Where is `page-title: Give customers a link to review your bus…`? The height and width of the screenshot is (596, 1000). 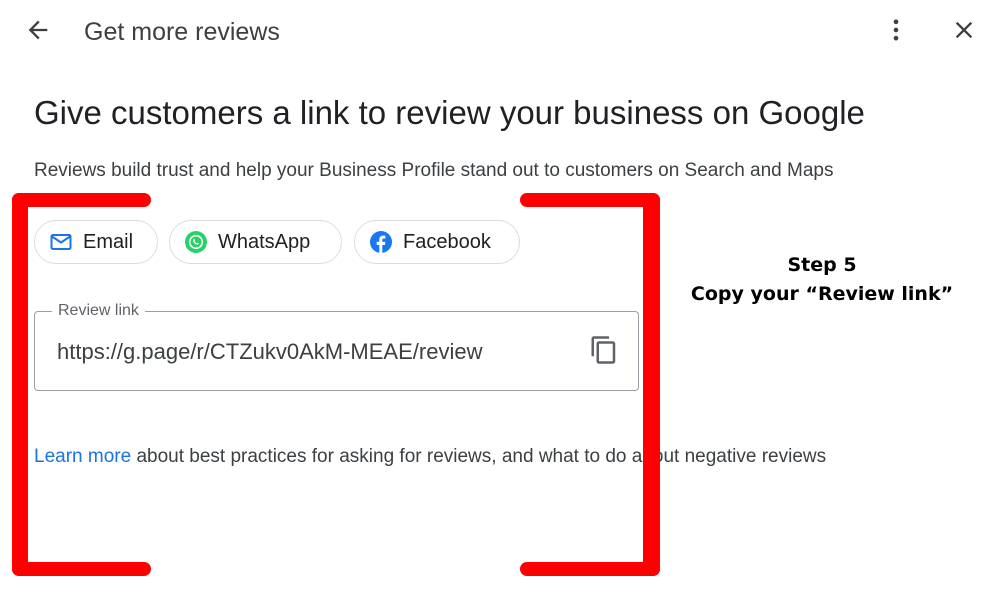 page-title: Give customers a link to review your bus… is located at coordinates (449, 112).